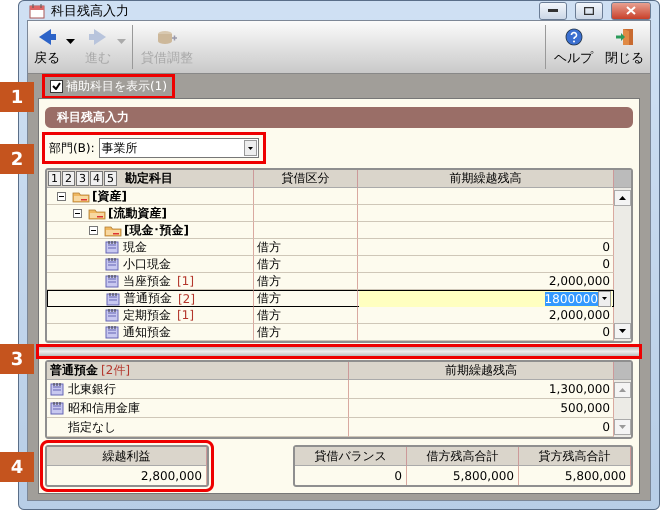 The image size is (663, 513). What do you see at coordinates (109, 196) in the screenshot?
I see `group-name: [資産]` at bounding box center [109, 196].